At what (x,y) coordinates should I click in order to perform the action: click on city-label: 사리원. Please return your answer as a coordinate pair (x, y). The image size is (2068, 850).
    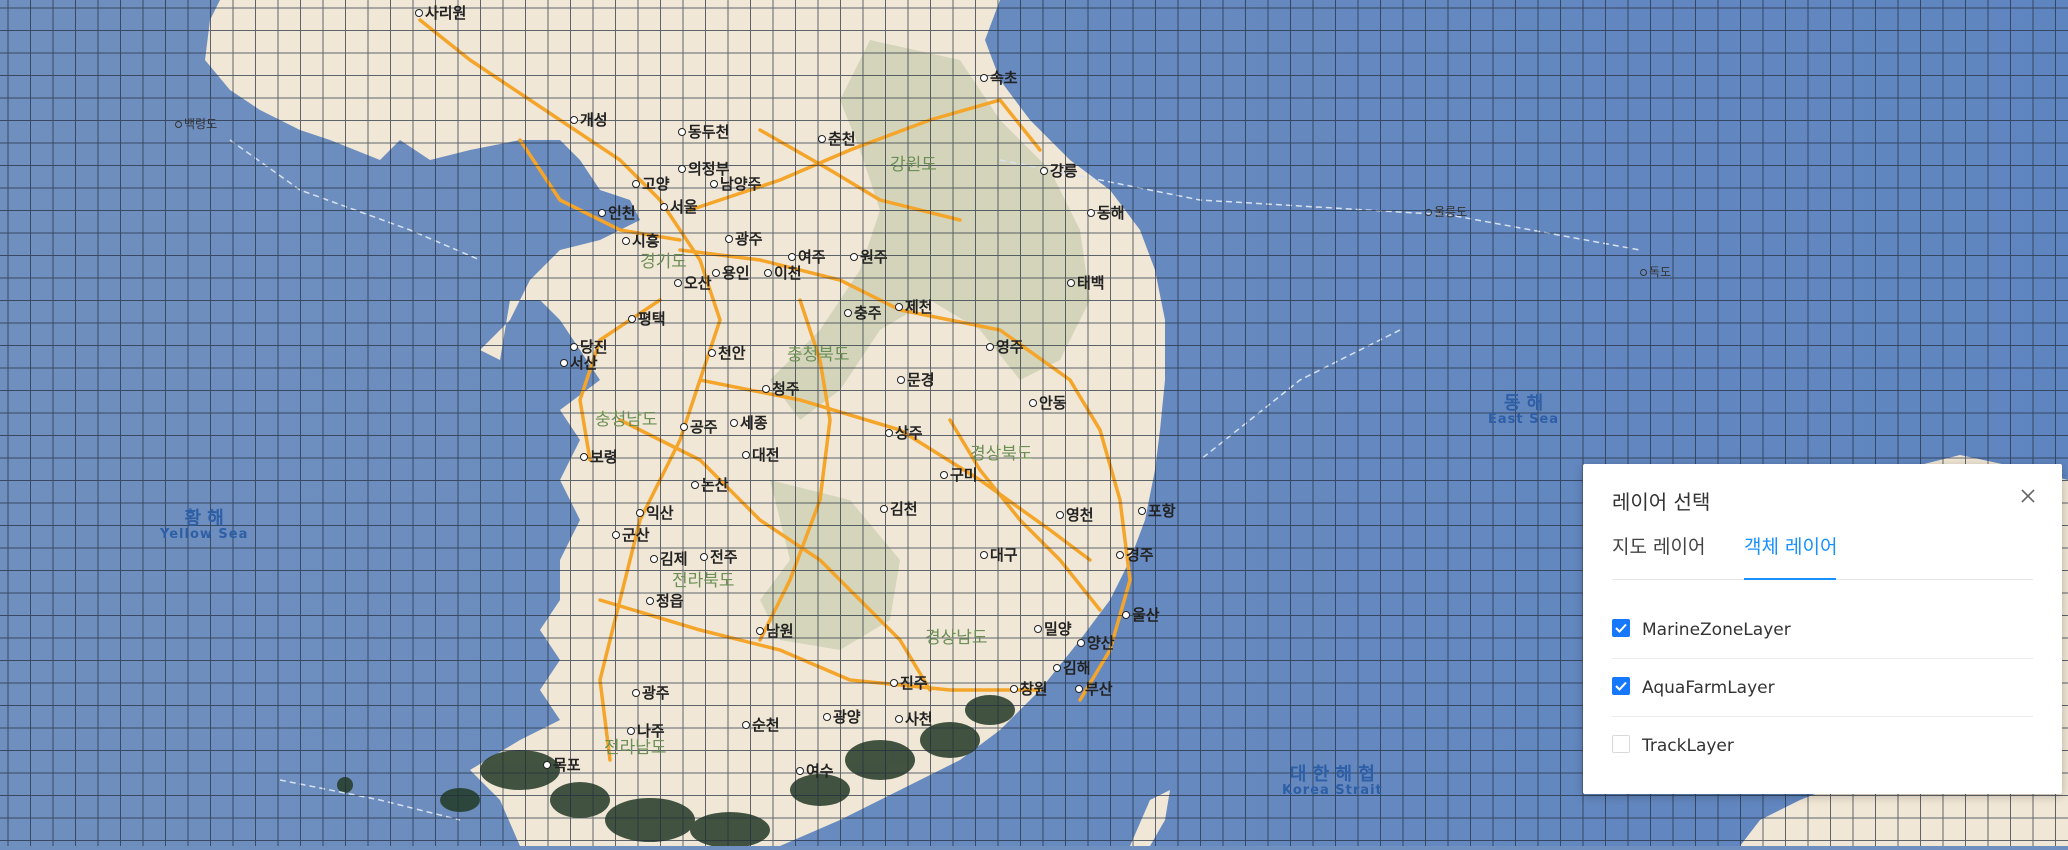
    Looking at the image, I should click on (440, 13).